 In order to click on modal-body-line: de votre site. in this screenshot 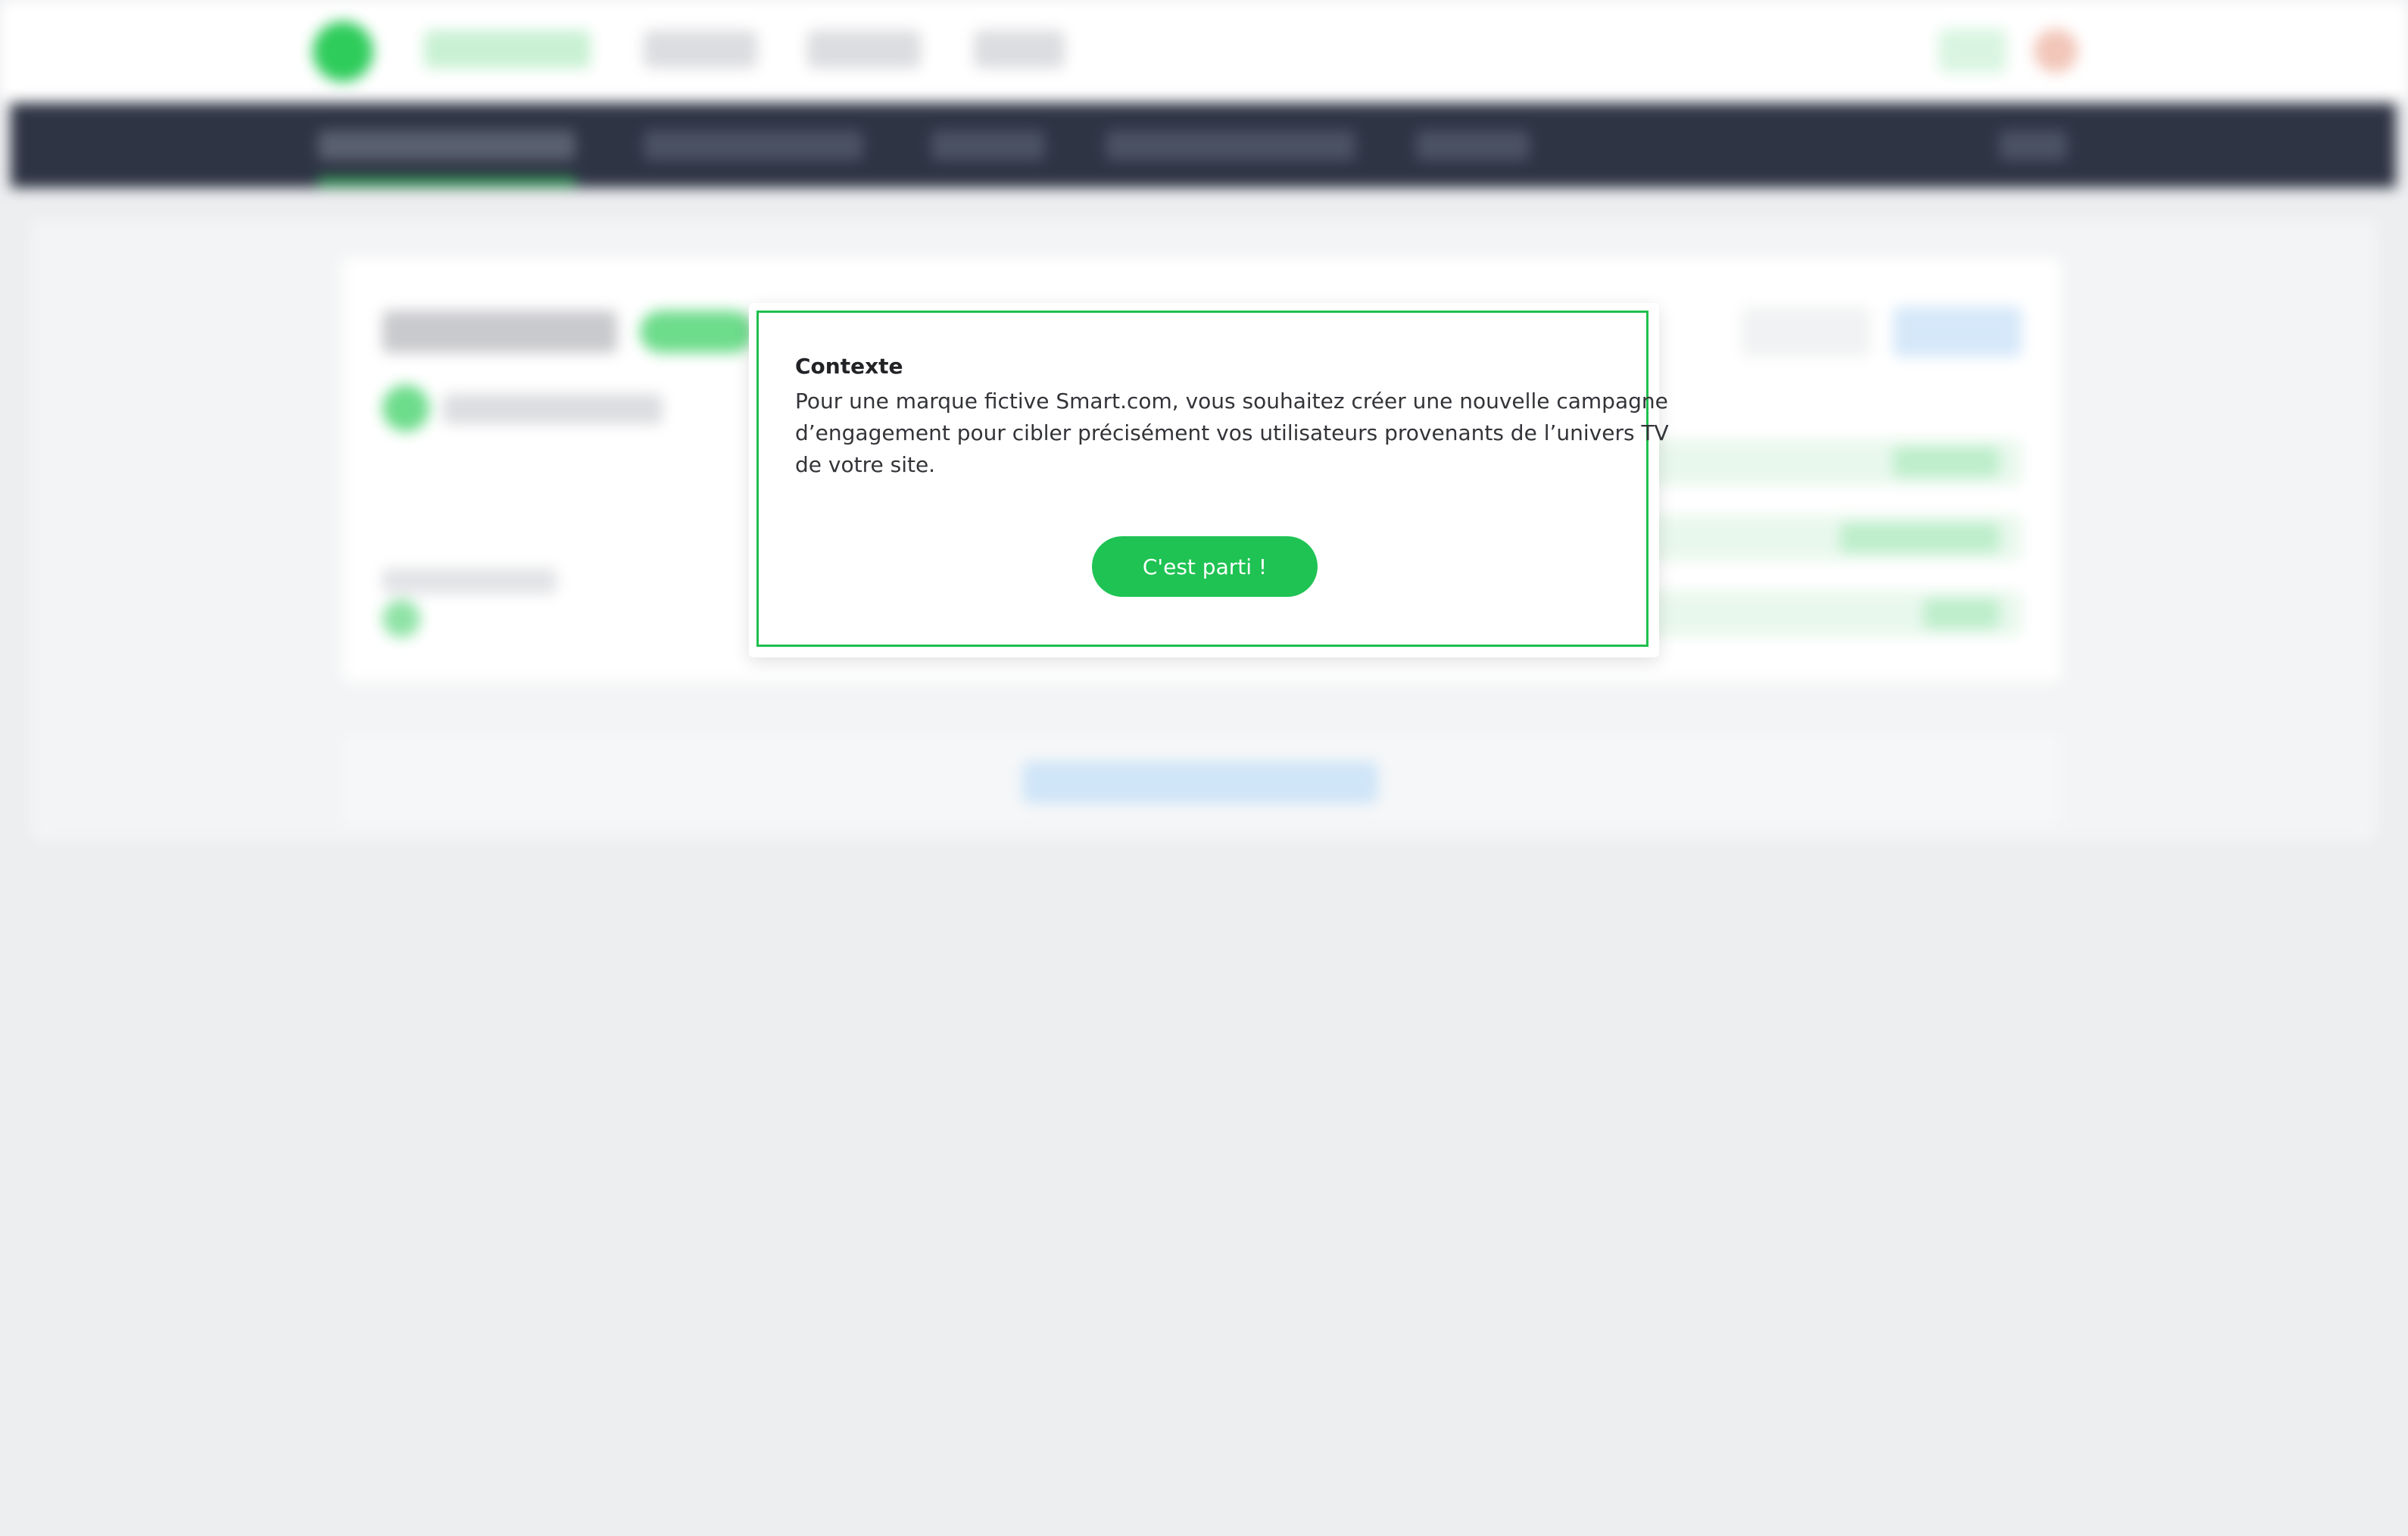, I will do `click(865, 464)`.